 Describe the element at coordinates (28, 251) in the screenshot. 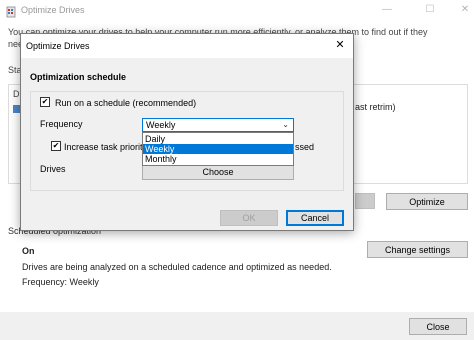

I see `schedule-status: On` at that location.